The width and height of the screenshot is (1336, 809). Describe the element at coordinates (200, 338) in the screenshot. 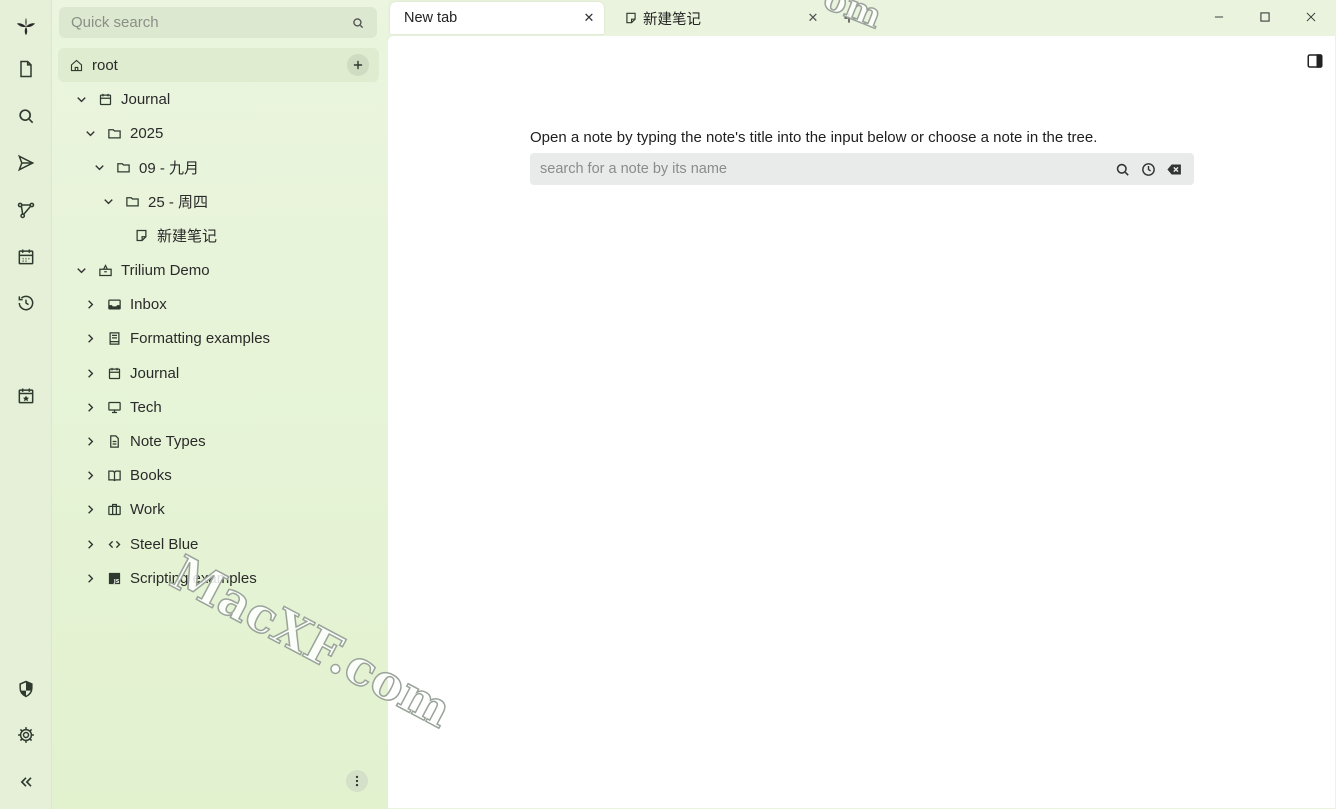

I see `tree-item-label: Formatting examples` at that location.